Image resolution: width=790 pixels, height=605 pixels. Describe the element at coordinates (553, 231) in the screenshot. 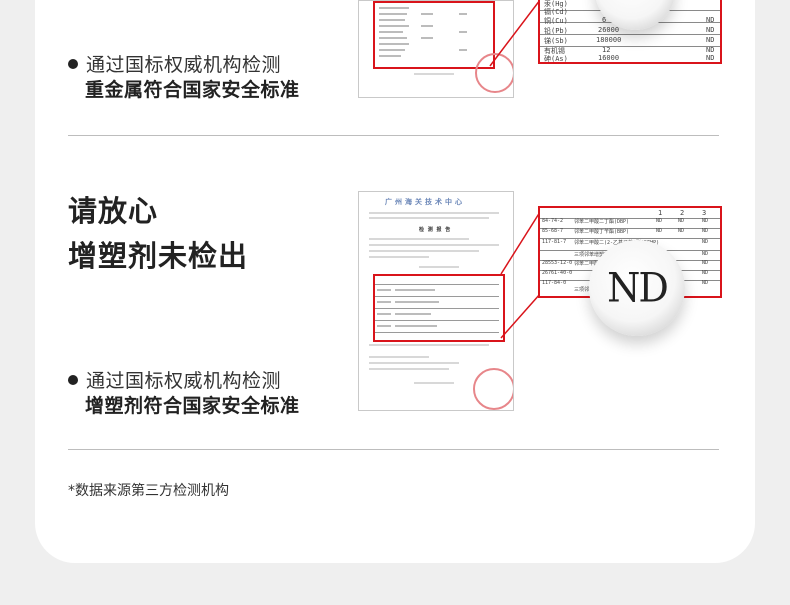

I see `cas-number: 85-68-7` at that location.